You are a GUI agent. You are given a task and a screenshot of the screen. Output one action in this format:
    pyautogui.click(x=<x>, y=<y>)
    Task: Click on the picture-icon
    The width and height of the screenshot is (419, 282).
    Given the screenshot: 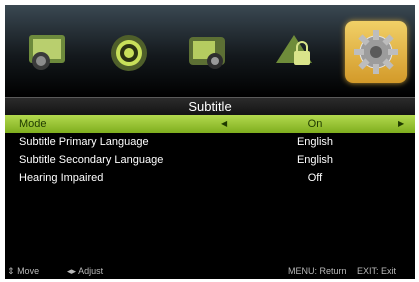 What is the action you would take?
    pyautogui.click(x=47, y=52)
    